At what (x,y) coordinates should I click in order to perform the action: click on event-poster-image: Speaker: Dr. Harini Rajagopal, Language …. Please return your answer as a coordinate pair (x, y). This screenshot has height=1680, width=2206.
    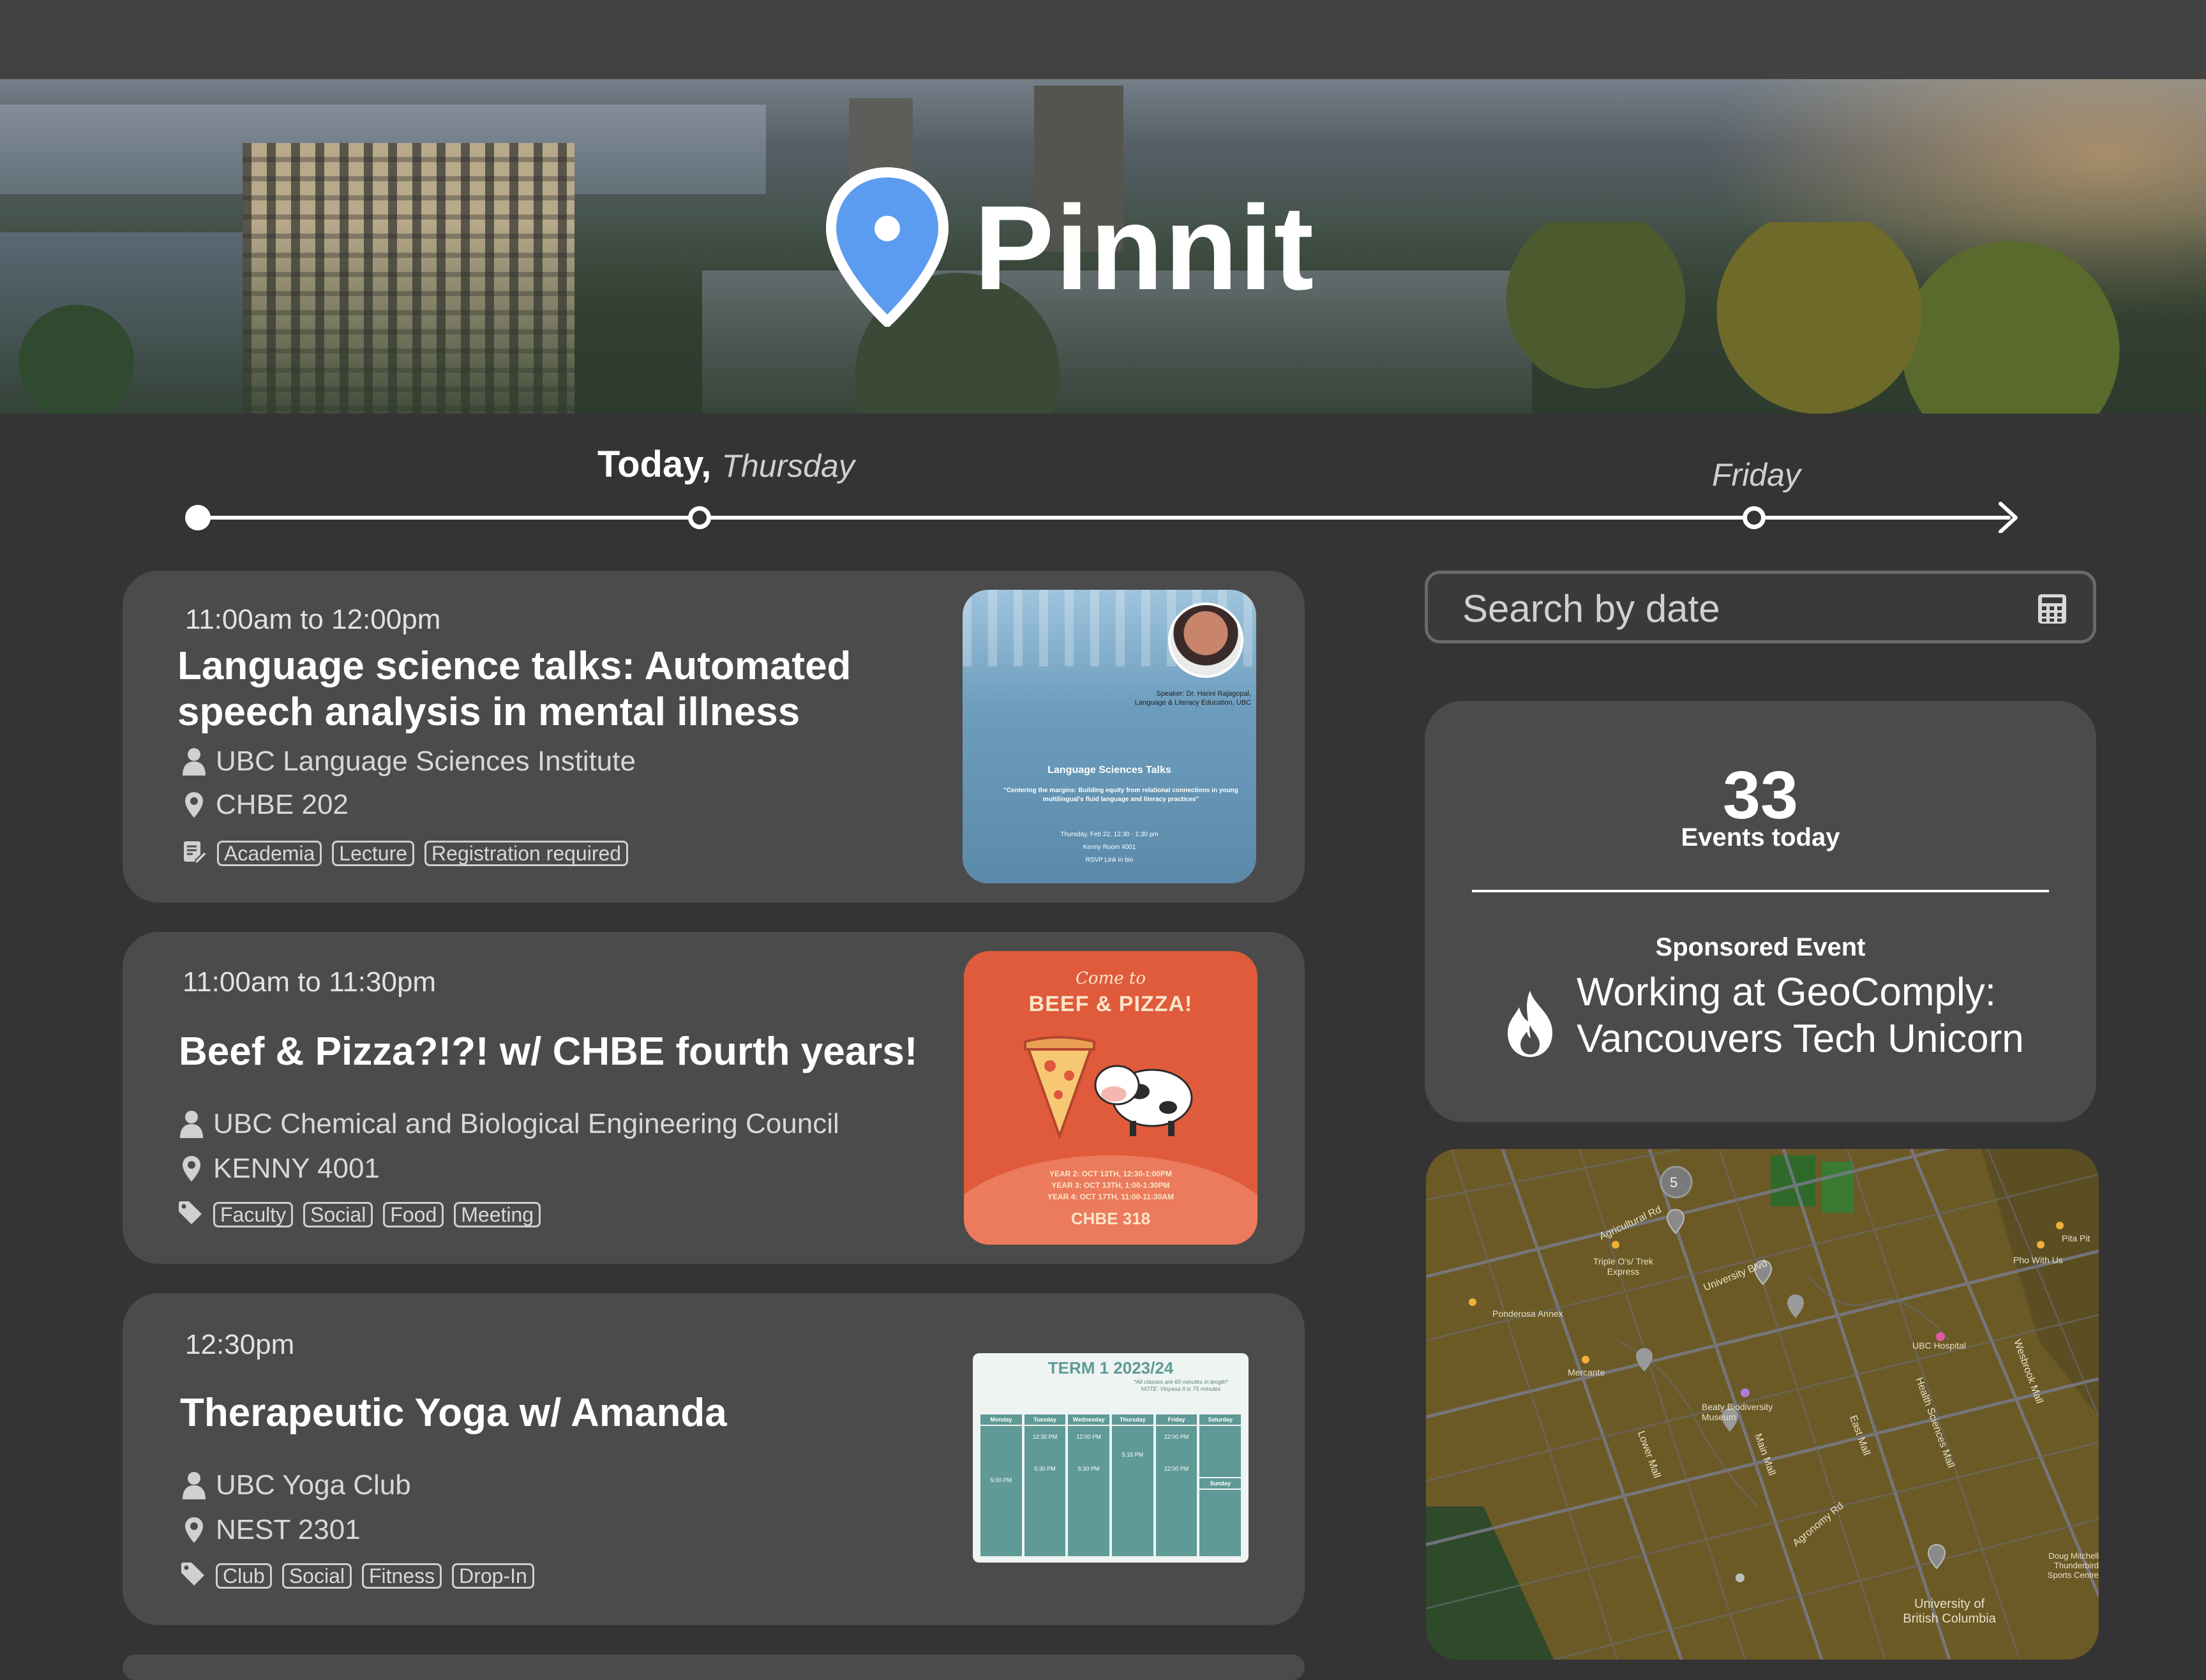
    Looking at the image, I should click on (1109, 736).